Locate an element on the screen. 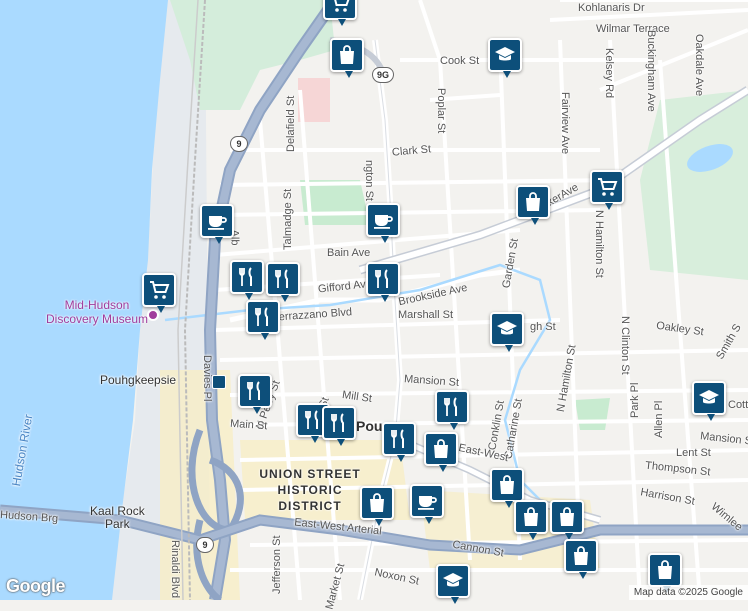 This screenshot has height=611, width=748. street-n-clinton-st: N Clinton St is located at coordinates (625, 345).